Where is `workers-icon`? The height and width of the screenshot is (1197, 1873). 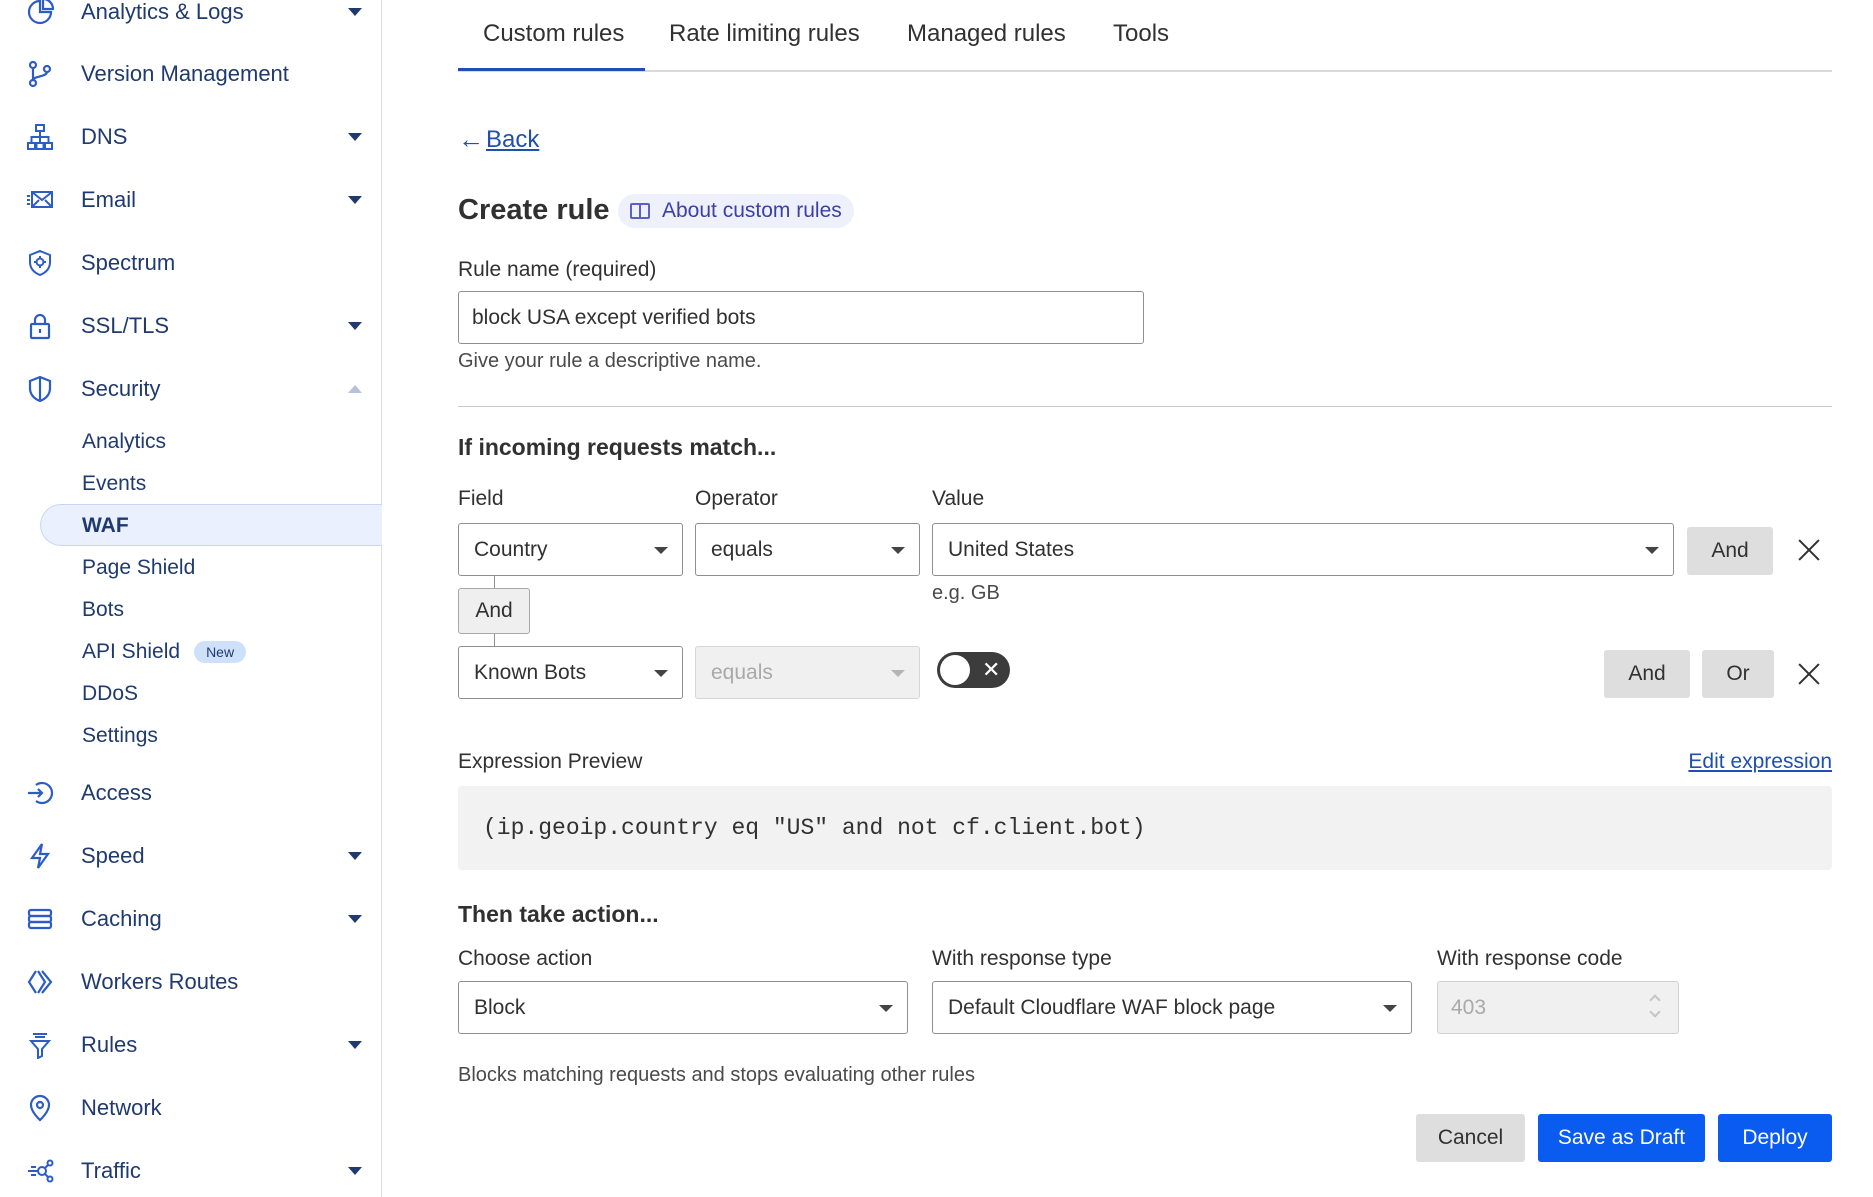 workers-icon is located at coordinates (40, 982).